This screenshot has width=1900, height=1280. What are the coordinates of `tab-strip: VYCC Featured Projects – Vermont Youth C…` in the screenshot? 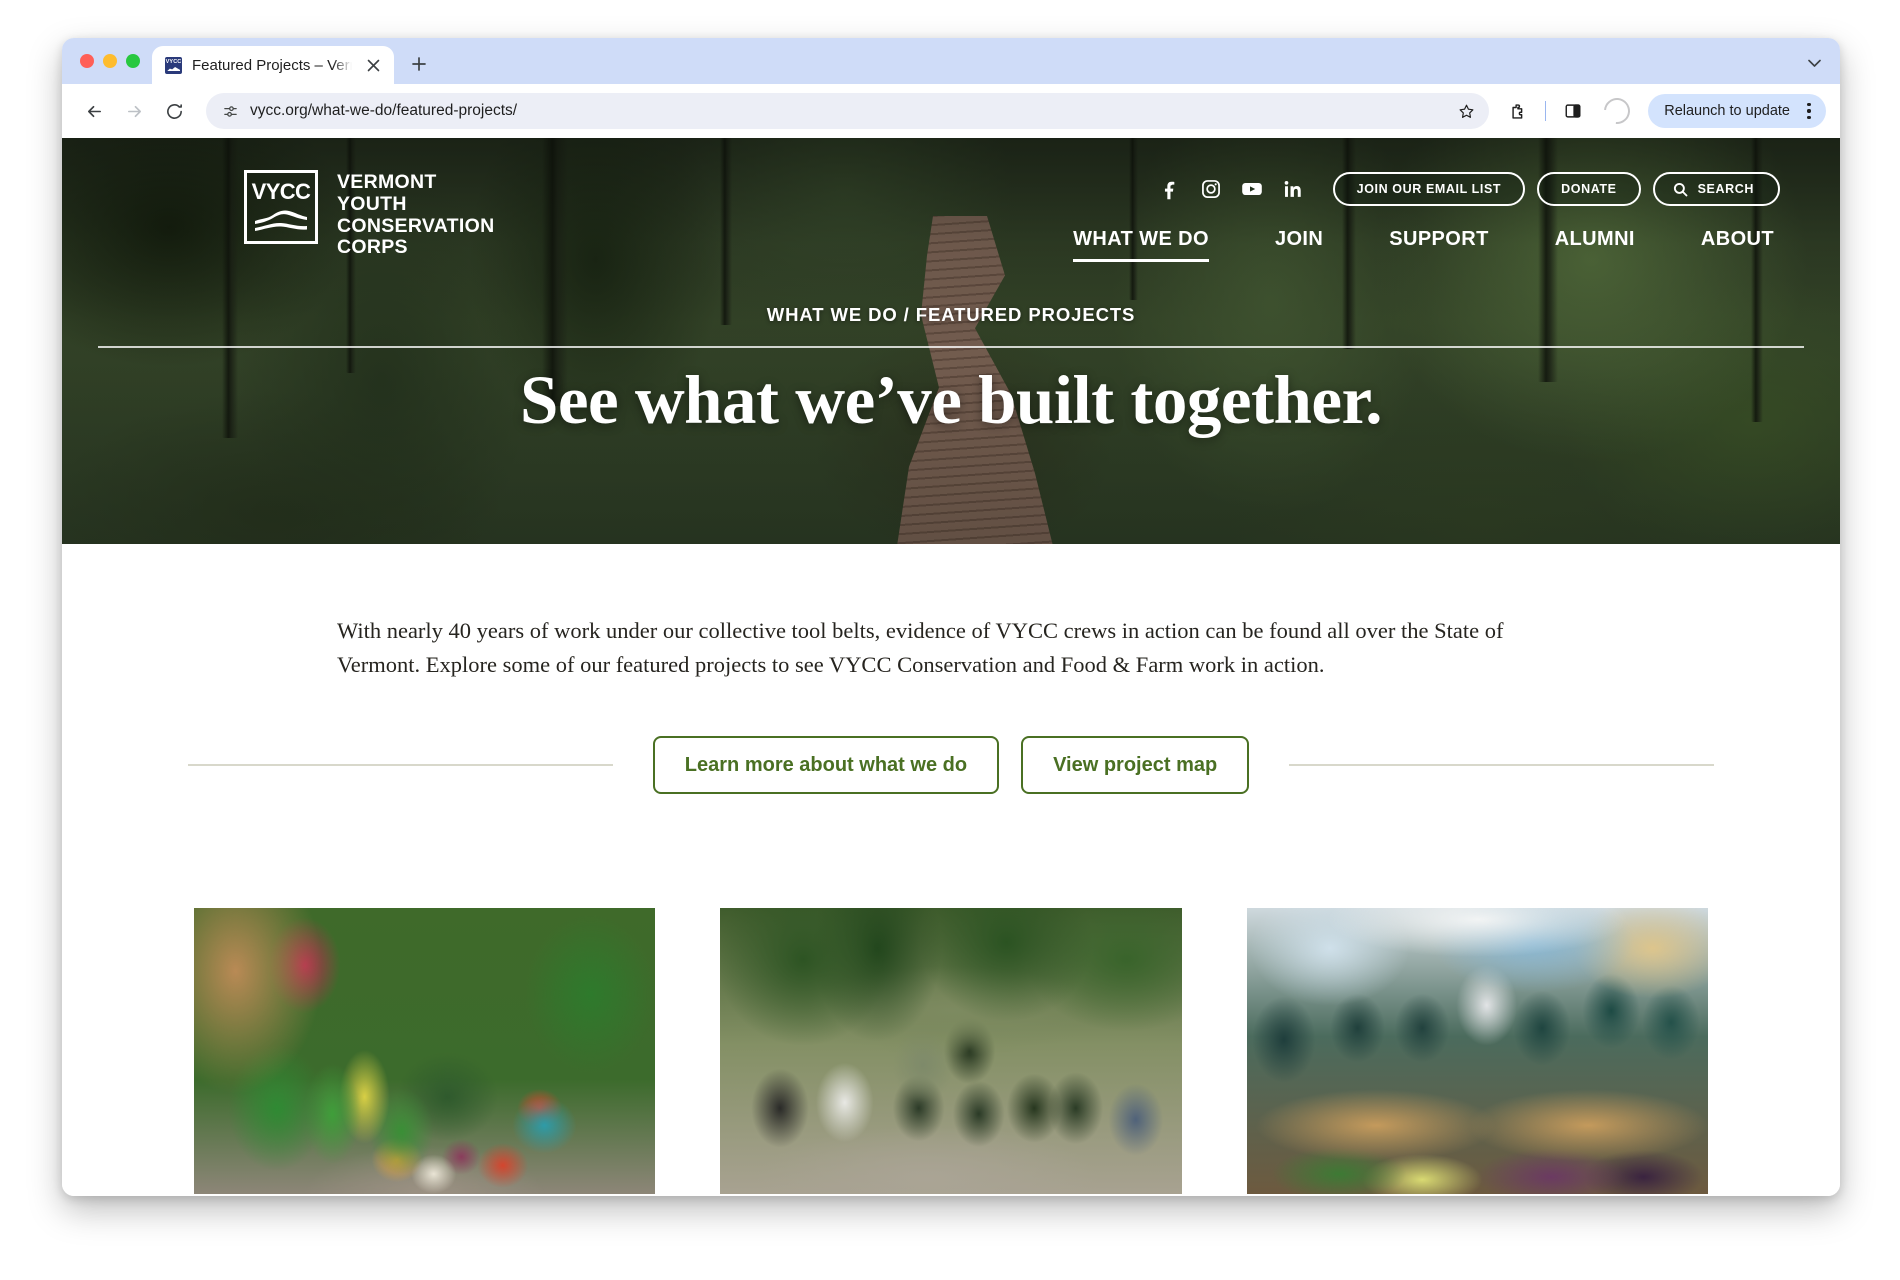 It's located at (951, 61).